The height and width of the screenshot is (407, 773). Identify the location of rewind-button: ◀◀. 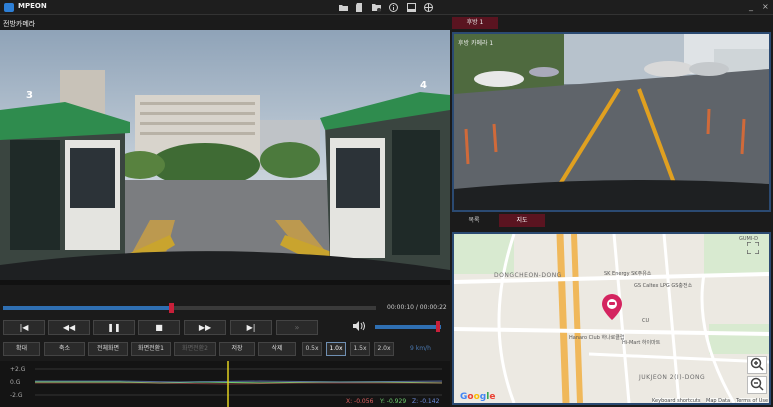
(69, 327).